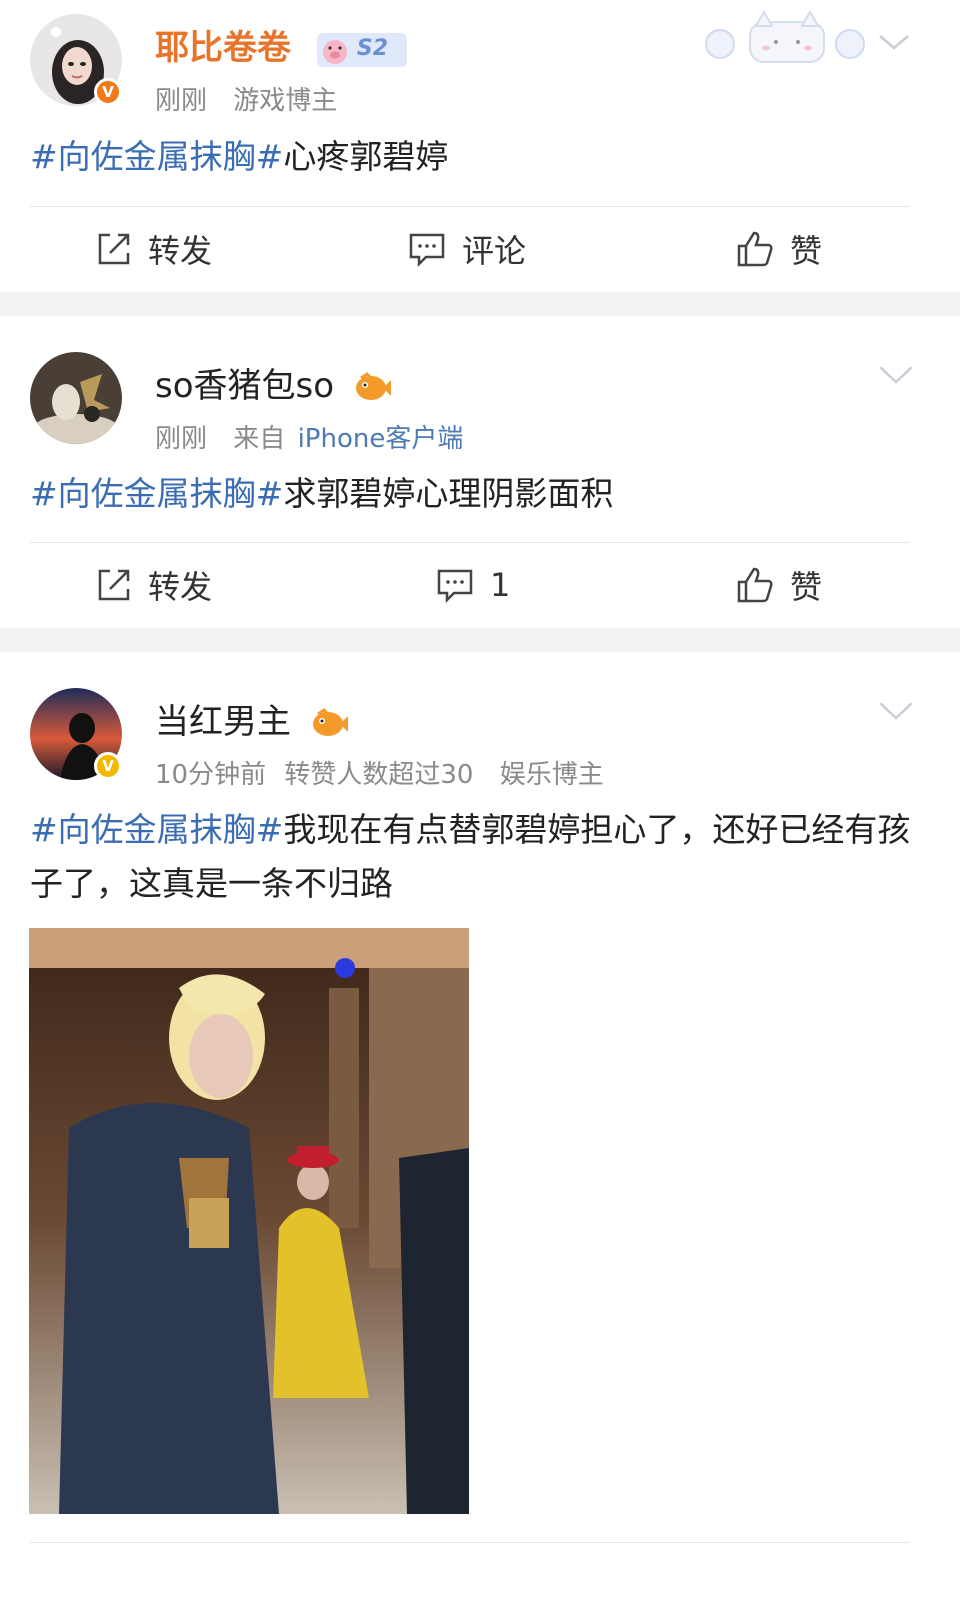 The image size is (960, 1604). I want to click on author-name: 耶比卷卷 S2, so click(281, 44).